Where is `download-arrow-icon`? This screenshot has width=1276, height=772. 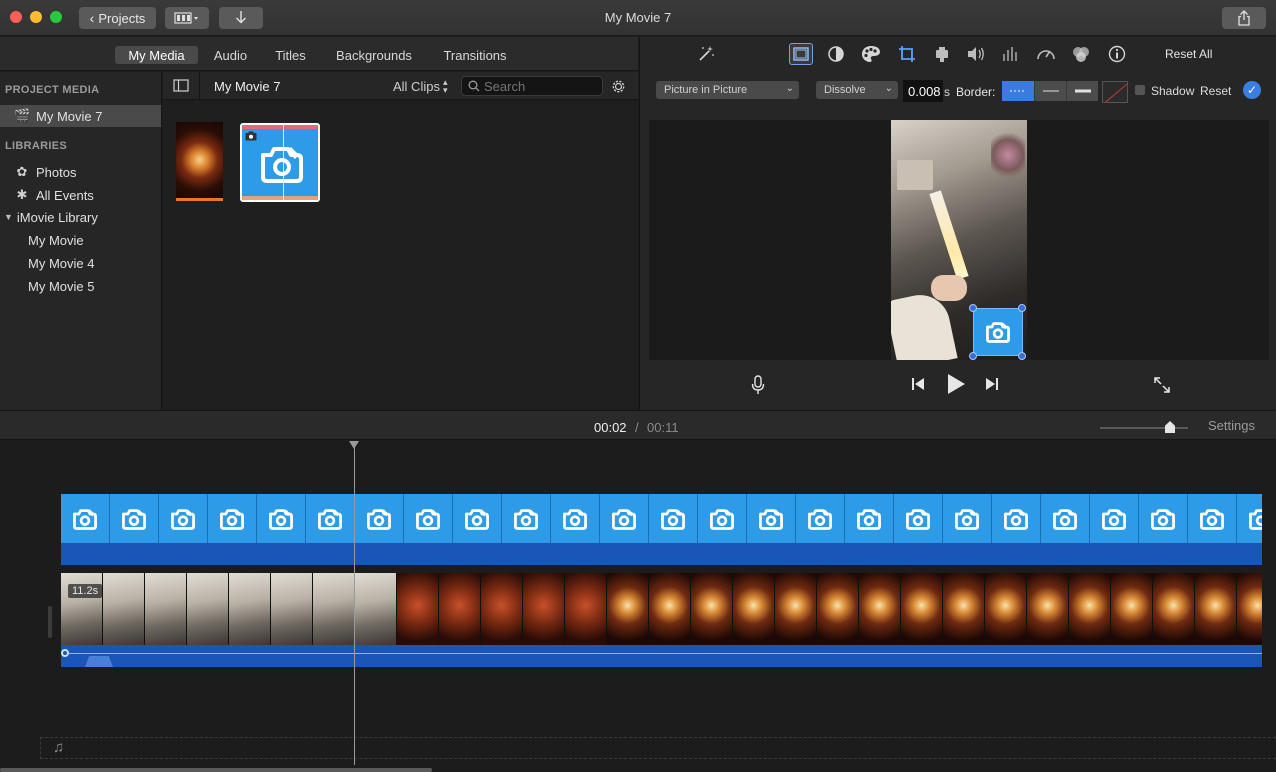 download-arrow-icon is located at coordinates (241, 17).